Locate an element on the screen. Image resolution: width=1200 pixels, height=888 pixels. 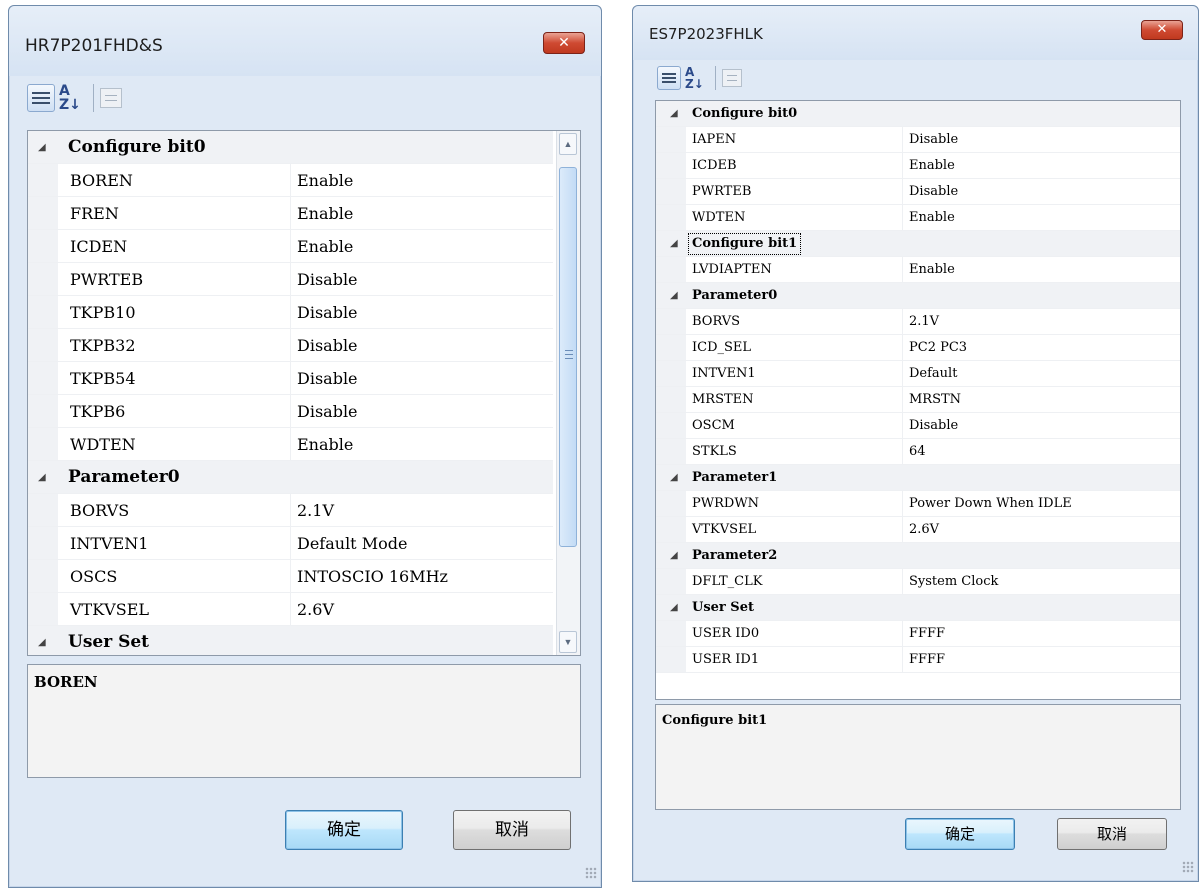
description-panel: Configure bit1 is located at coordinates (918, 757).